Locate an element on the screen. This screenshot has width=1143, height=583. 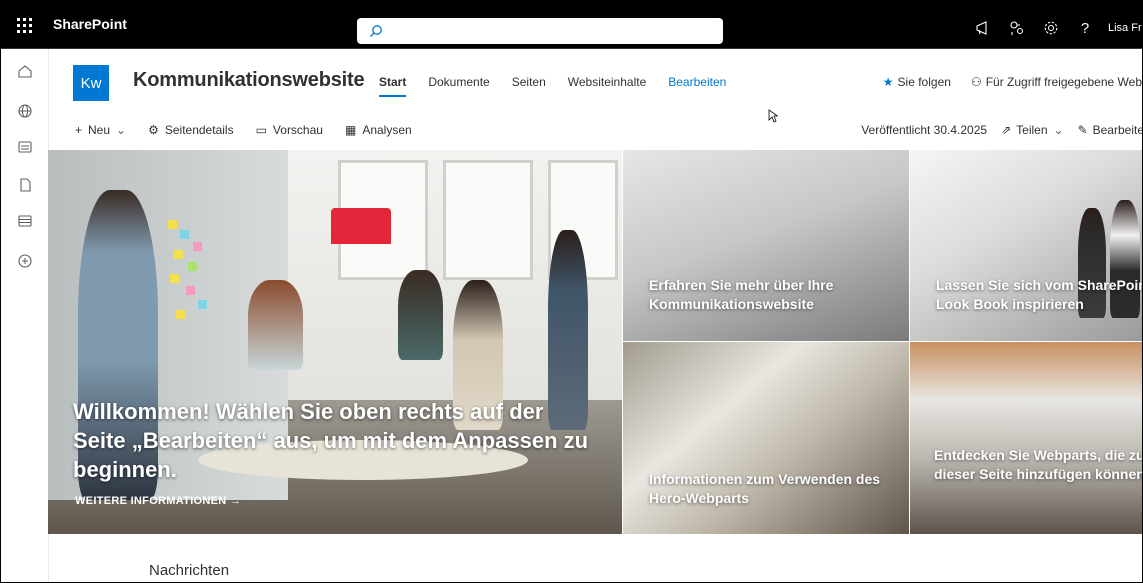
create-icon is located at coordinates (25, 261).